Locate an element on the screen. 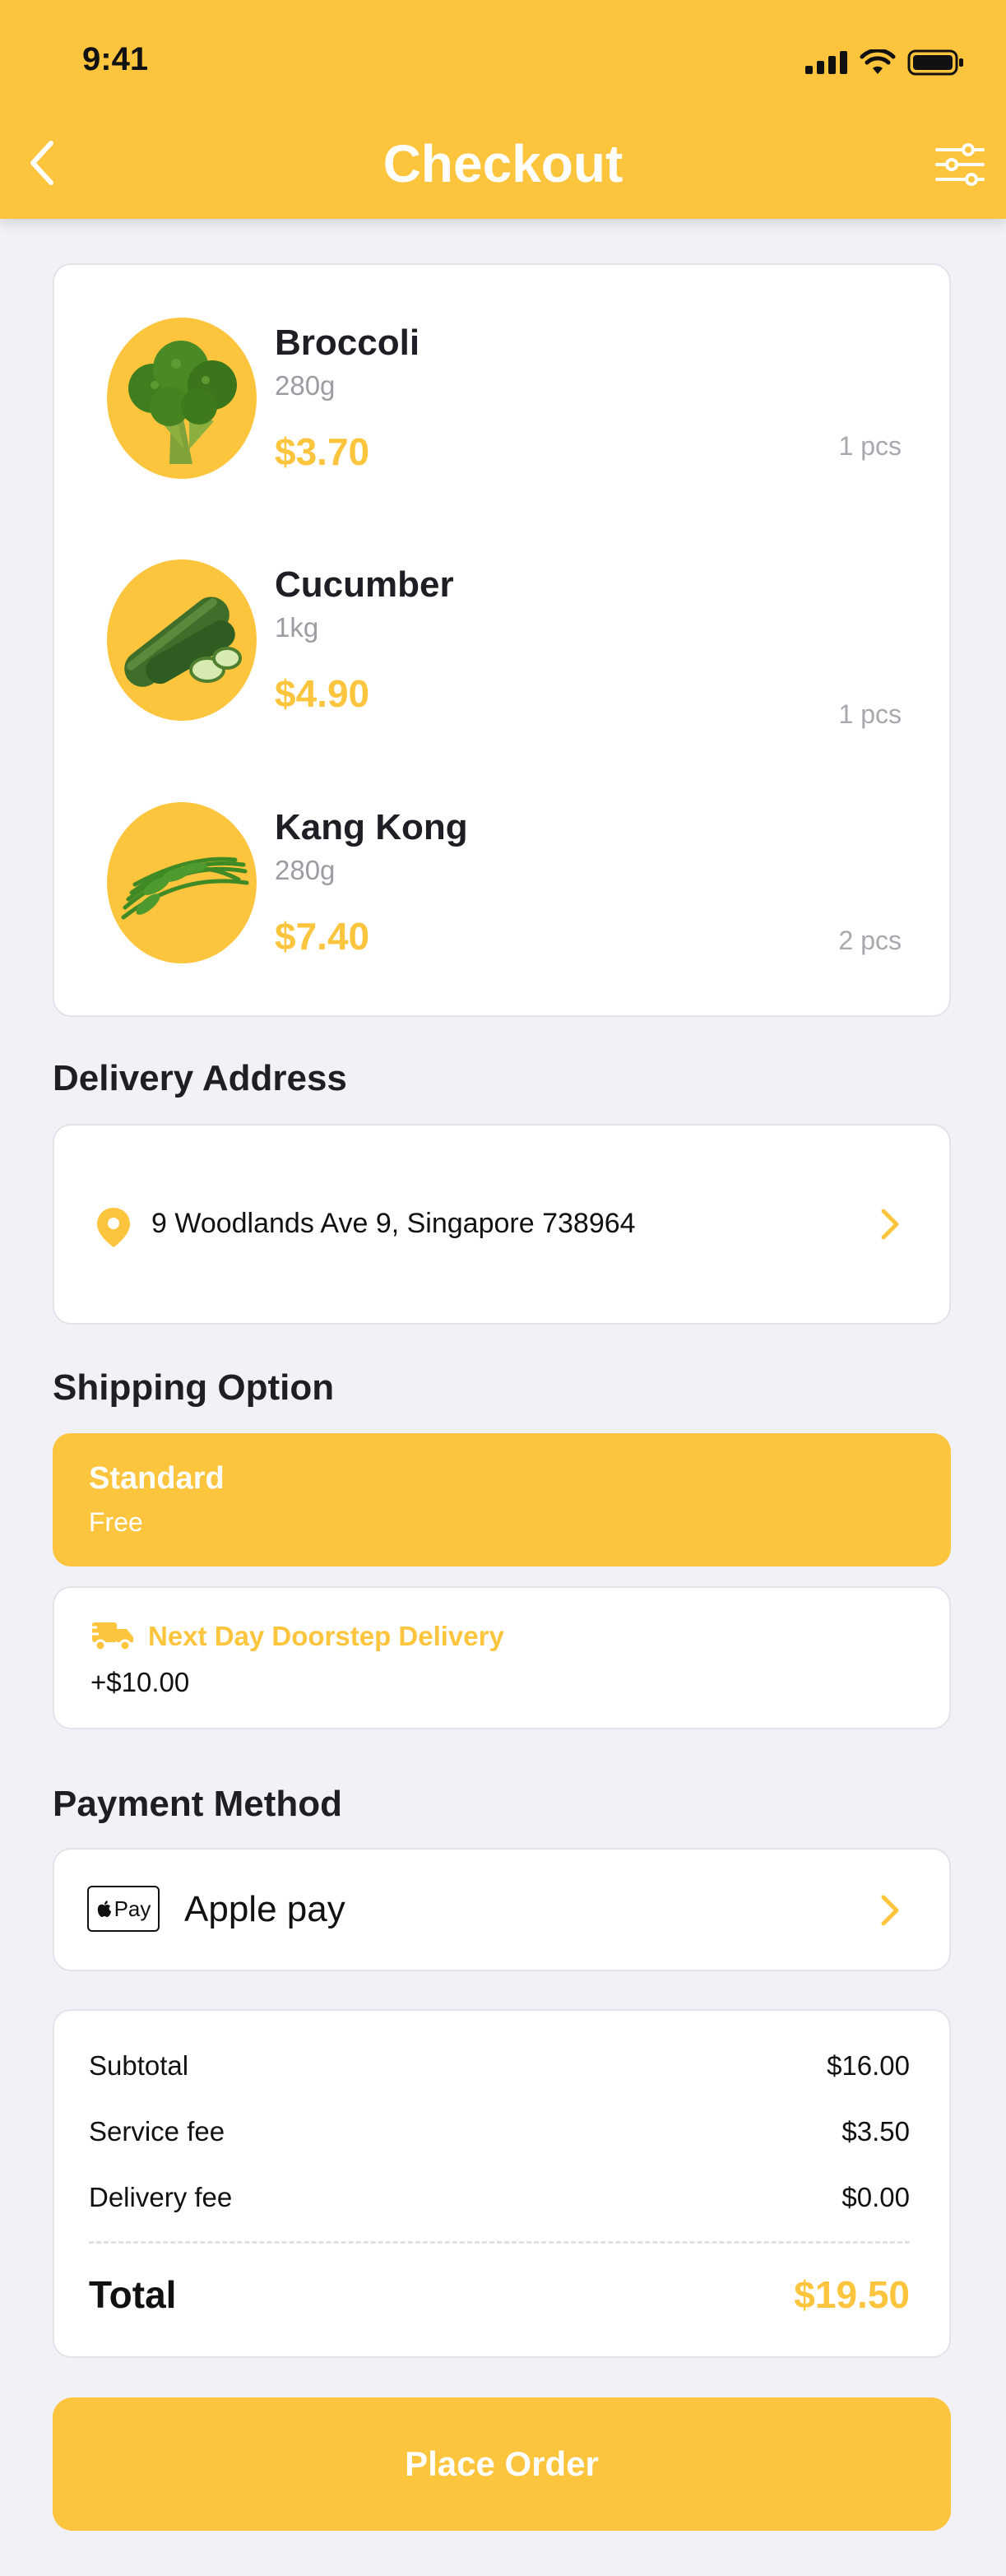 Image resolution: width=1006 pixels, height=2576 pixels. location-pin-icon is located at coordinates (113, 1227).